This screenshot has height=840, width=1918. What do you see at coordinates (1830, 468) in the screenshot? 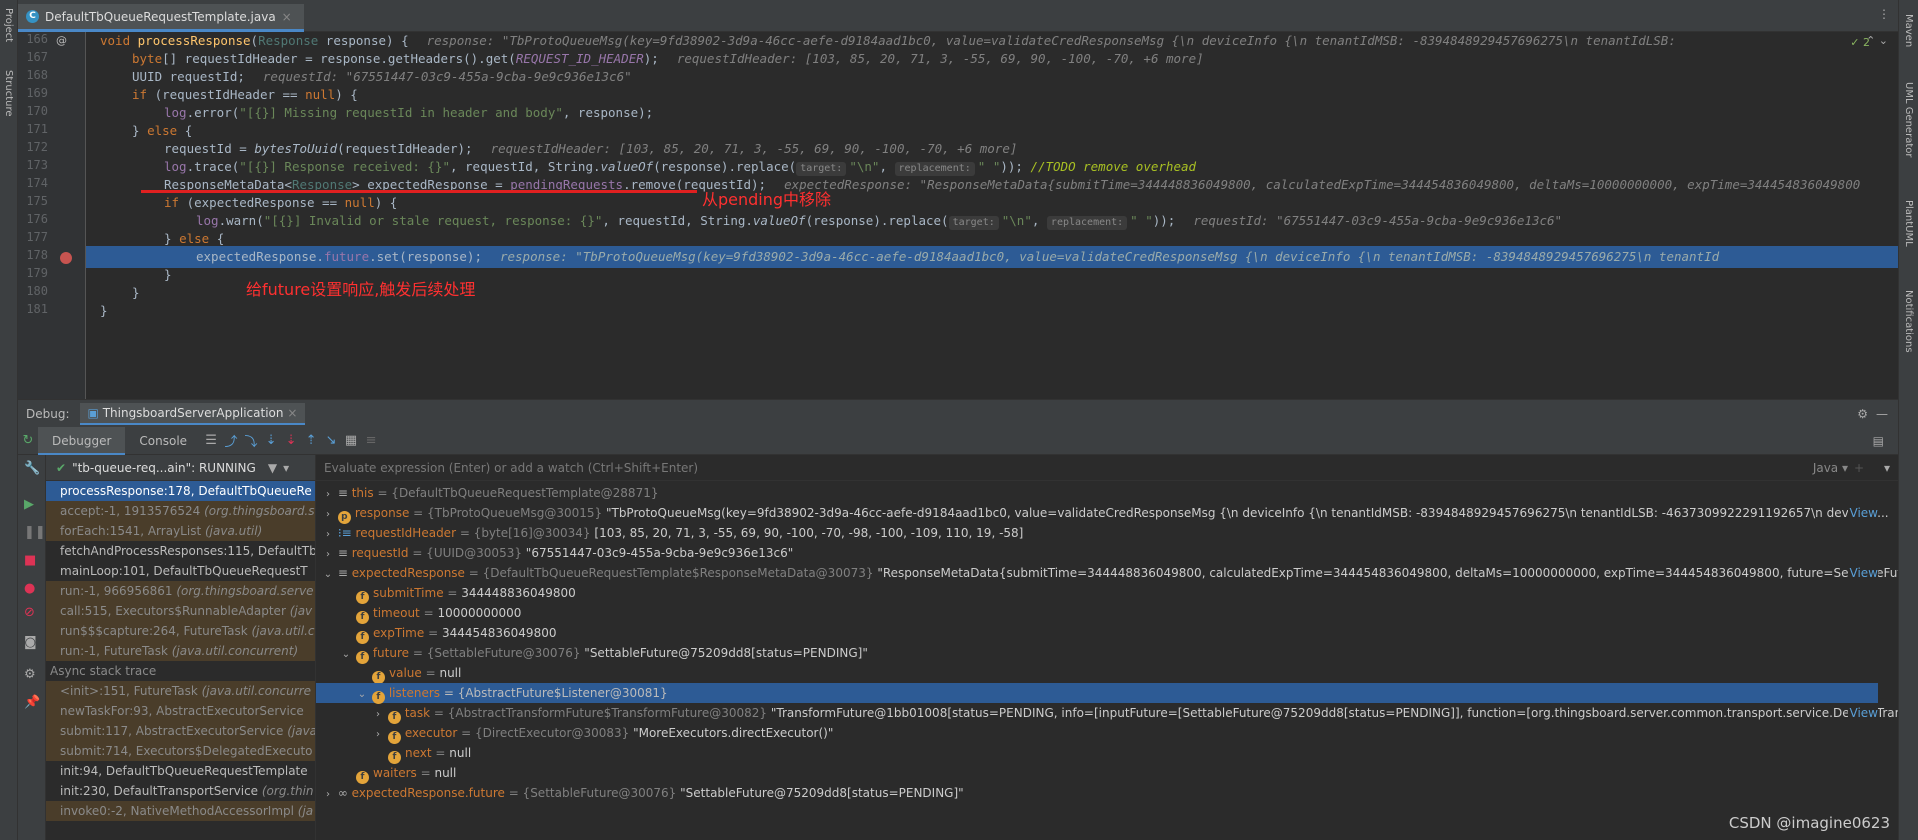
I see `language-selector: Java ▾` at bounding box center [1830, 468].